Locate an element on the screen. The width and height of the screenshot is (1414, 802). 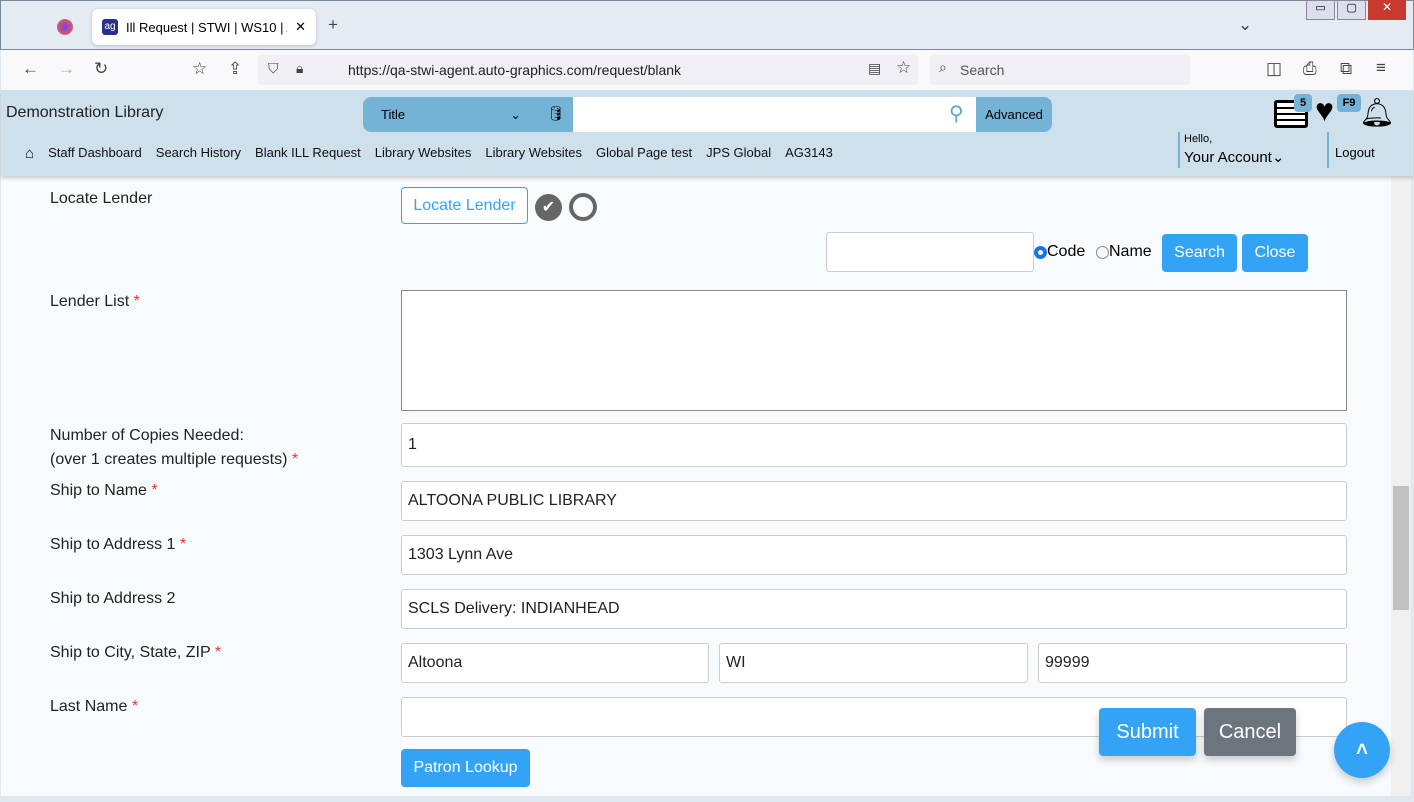
nav-global-page-test: Global Page test is located at coordinates (644, 153).